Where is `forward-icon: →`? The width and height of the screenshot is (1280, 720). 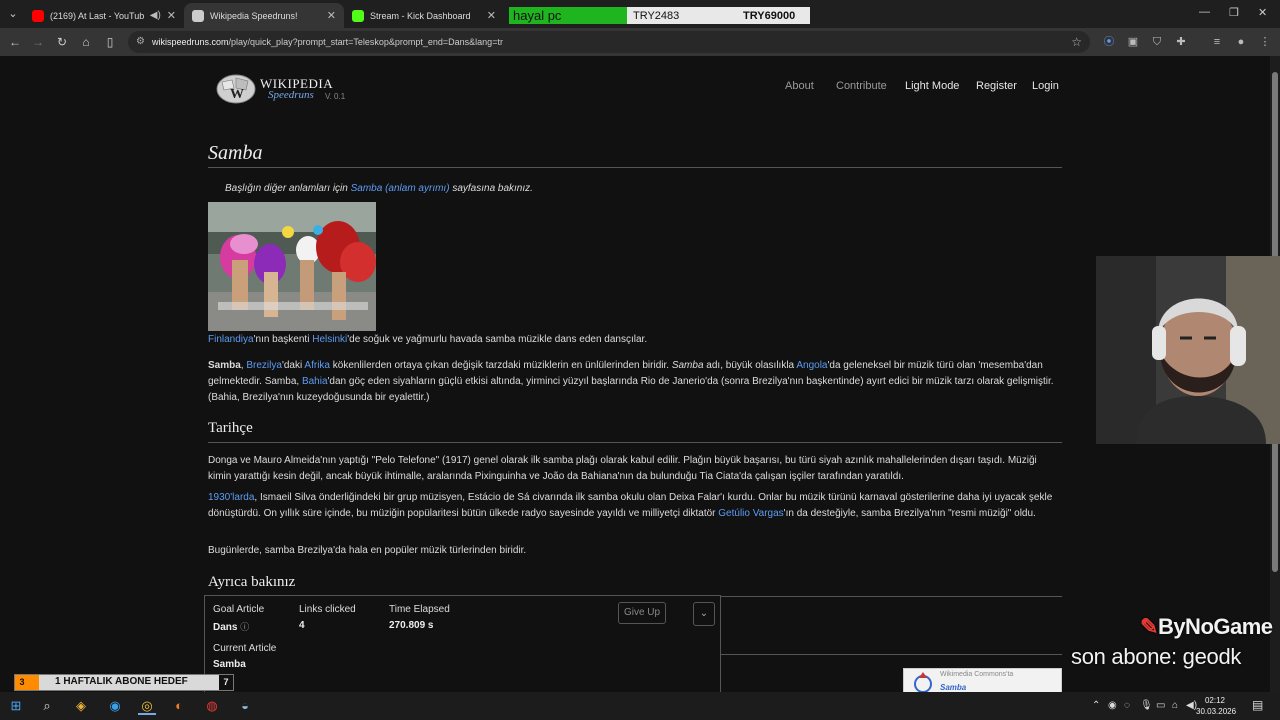
forward-icon: → is located at coordinates (38, 42).